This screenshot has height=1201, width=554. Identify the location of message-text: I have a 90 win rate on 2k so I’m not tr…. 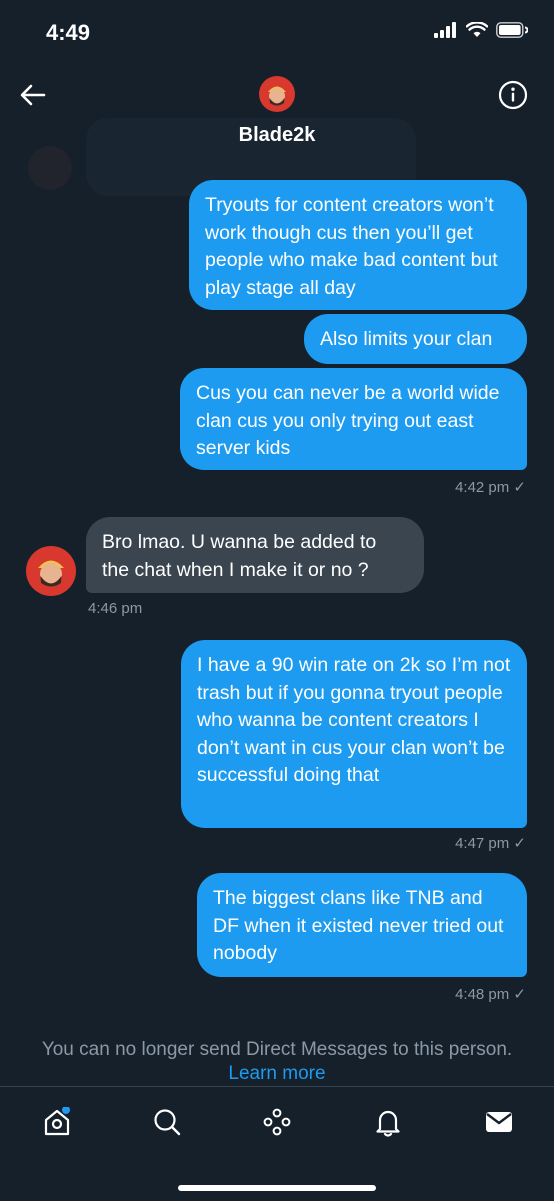
(354, 720).